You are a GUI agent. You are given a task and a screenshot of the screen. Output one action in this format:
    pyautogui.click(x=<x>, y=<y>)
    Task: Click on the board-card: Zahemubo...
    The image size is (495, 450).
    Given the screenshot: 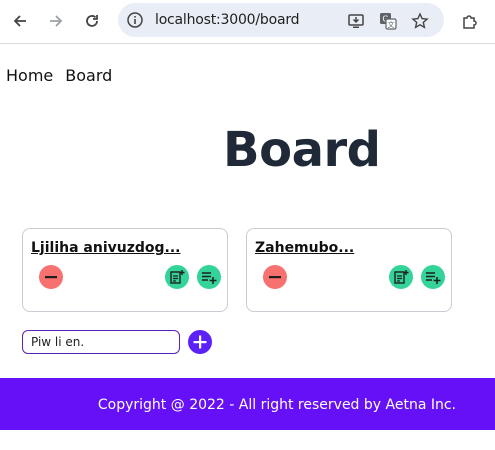 What is the action you would take?
    pyautogui.click(x=349, y=270)
    